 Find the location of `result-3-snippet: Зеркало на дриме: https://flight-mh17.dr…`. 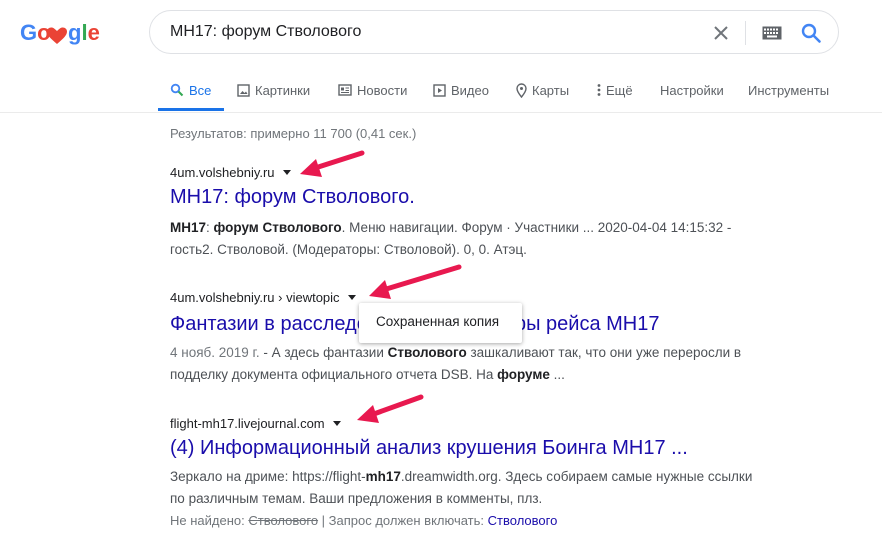

result-3-snippet: Зеркало на дриме: https://flight-mh17.dr… is located at coordinates (461, 487).